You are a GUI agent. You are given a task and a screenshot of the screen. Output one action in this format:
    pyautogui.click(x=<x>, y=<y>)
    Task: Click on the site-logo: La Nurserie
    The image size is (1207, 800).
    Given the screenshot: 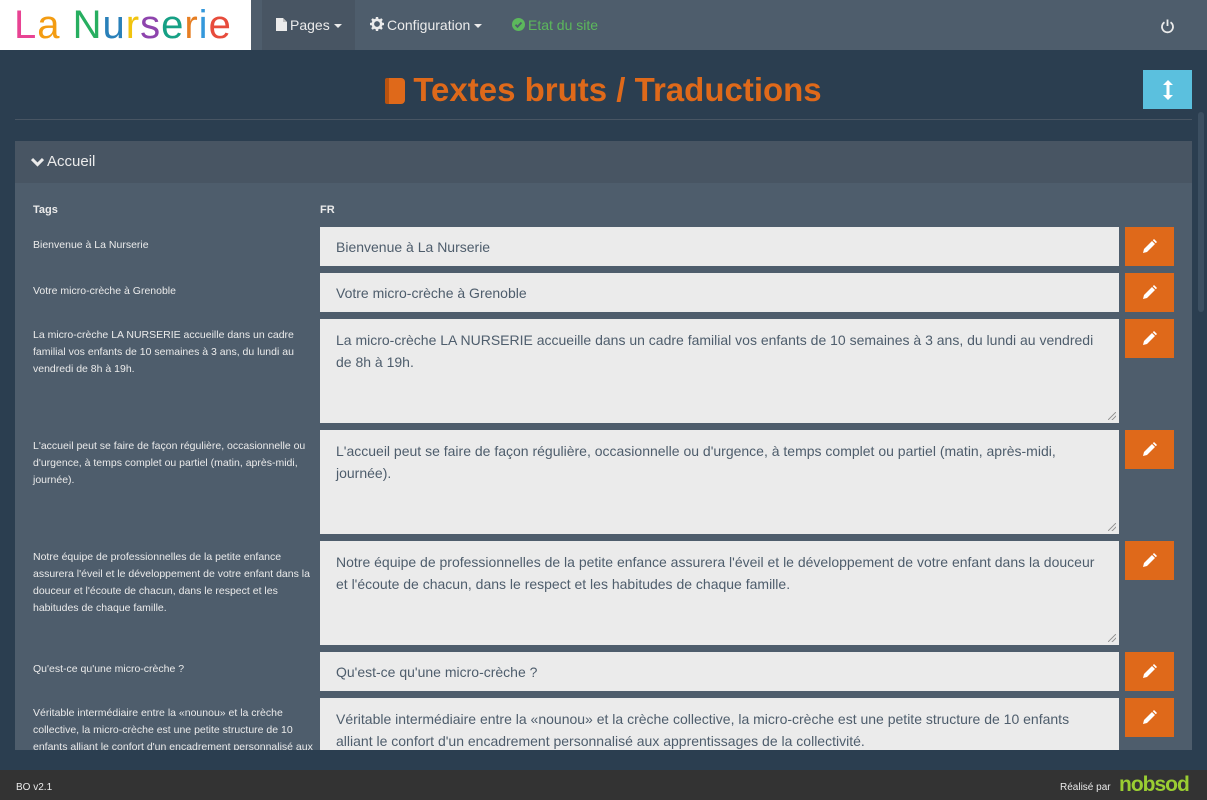 What is the action you would take?
    pyautogui.click(x=125, y=25)
    